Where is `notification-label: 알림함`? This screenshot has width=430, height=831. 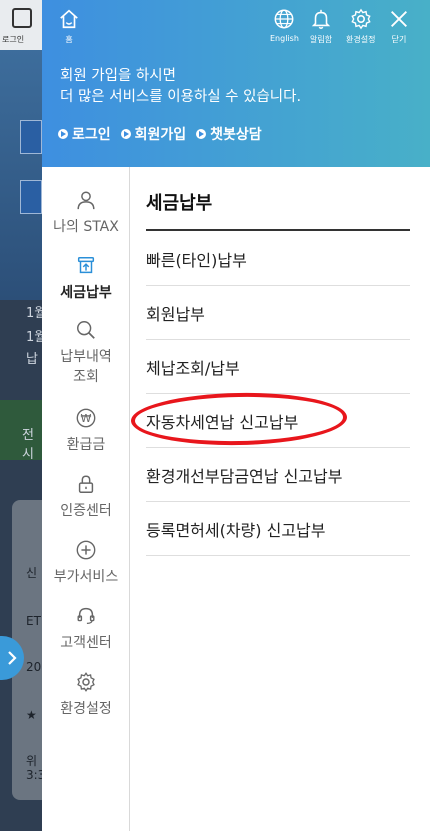
notification-label: 알림함 is located at coordinates (321, 39).